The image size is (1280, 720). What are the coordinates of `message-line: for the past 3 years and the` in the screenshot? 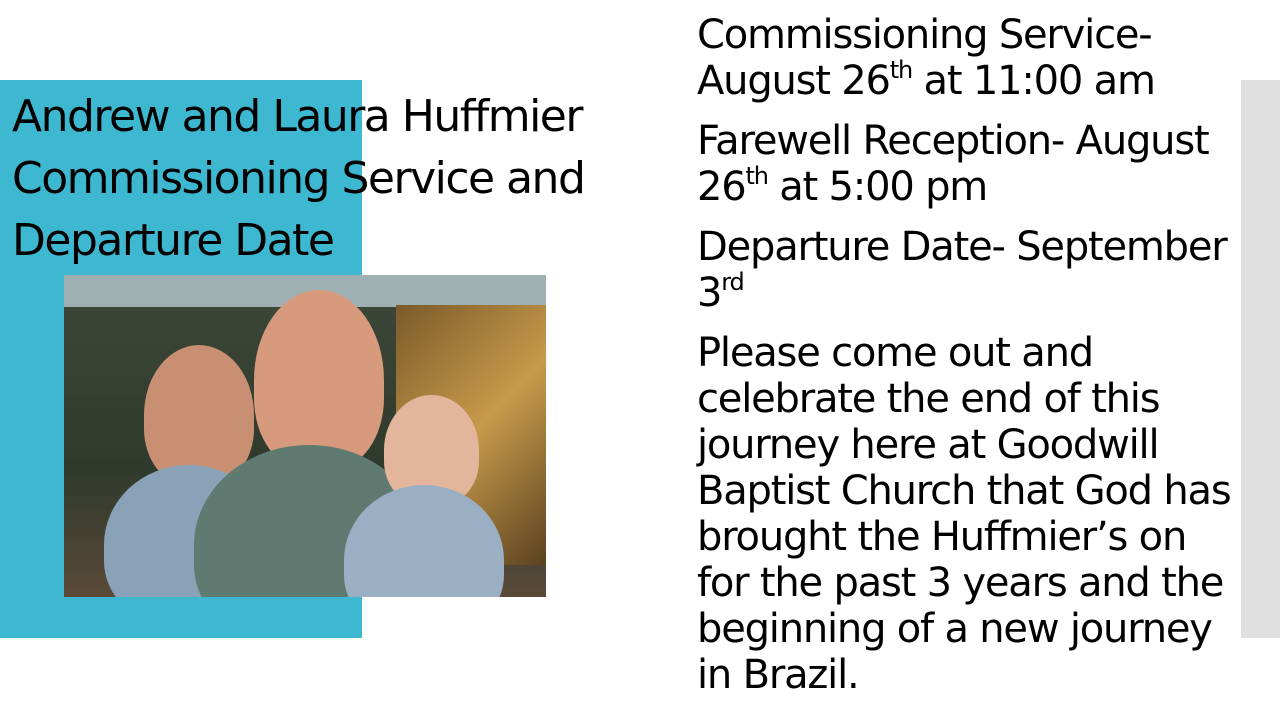 It's located at (960, 583).